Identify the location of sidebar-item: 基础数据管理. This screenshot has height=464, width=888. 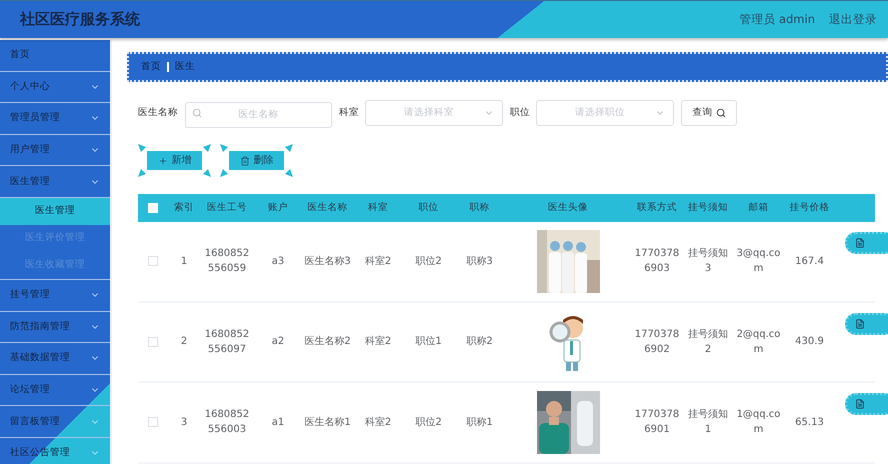
(55, 359).